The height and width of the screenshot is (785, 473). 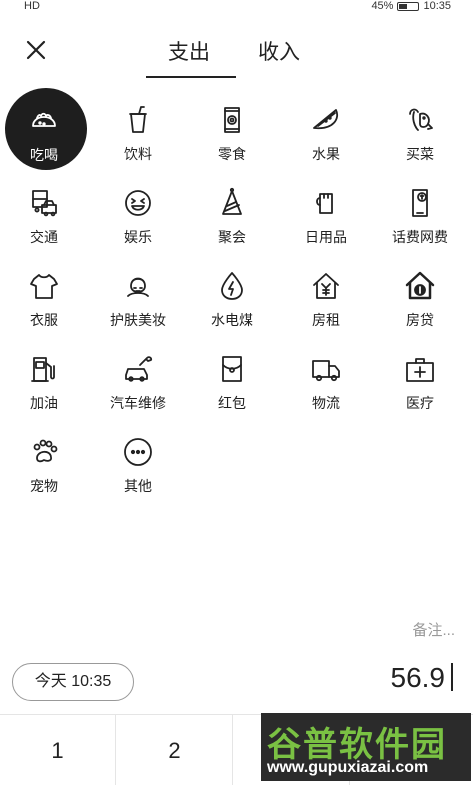 What do you see at coordinates (44, 320) in the screenshot?
I see `category-label: 衣服` at bounding box center [44, 320].